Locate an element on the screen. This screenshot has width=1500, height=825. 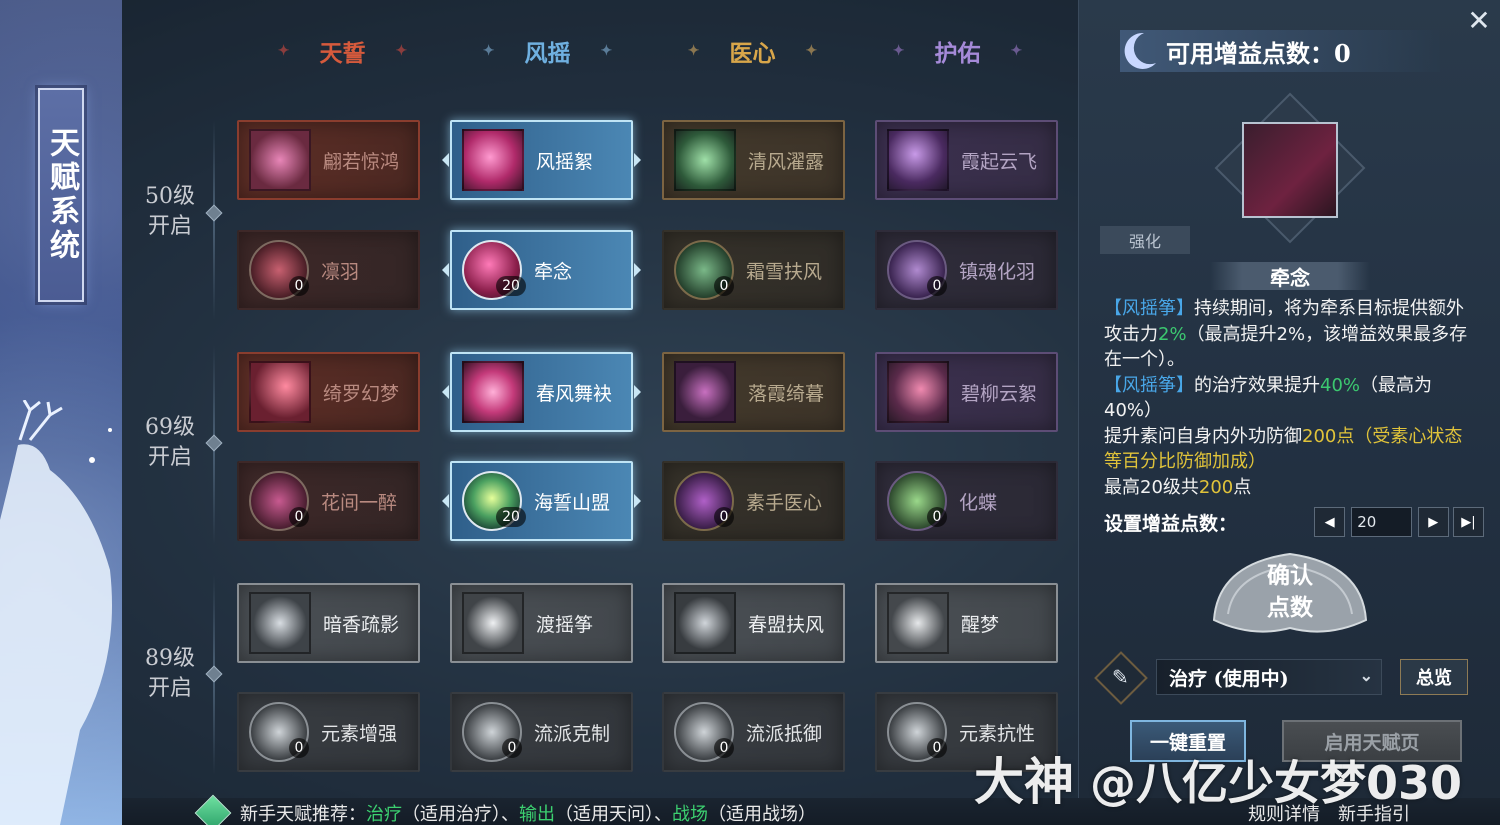
desc-line-2: 【风摇筝】的治疗效果提升40%（最高为40%） is located at coordinates (1290, 398).